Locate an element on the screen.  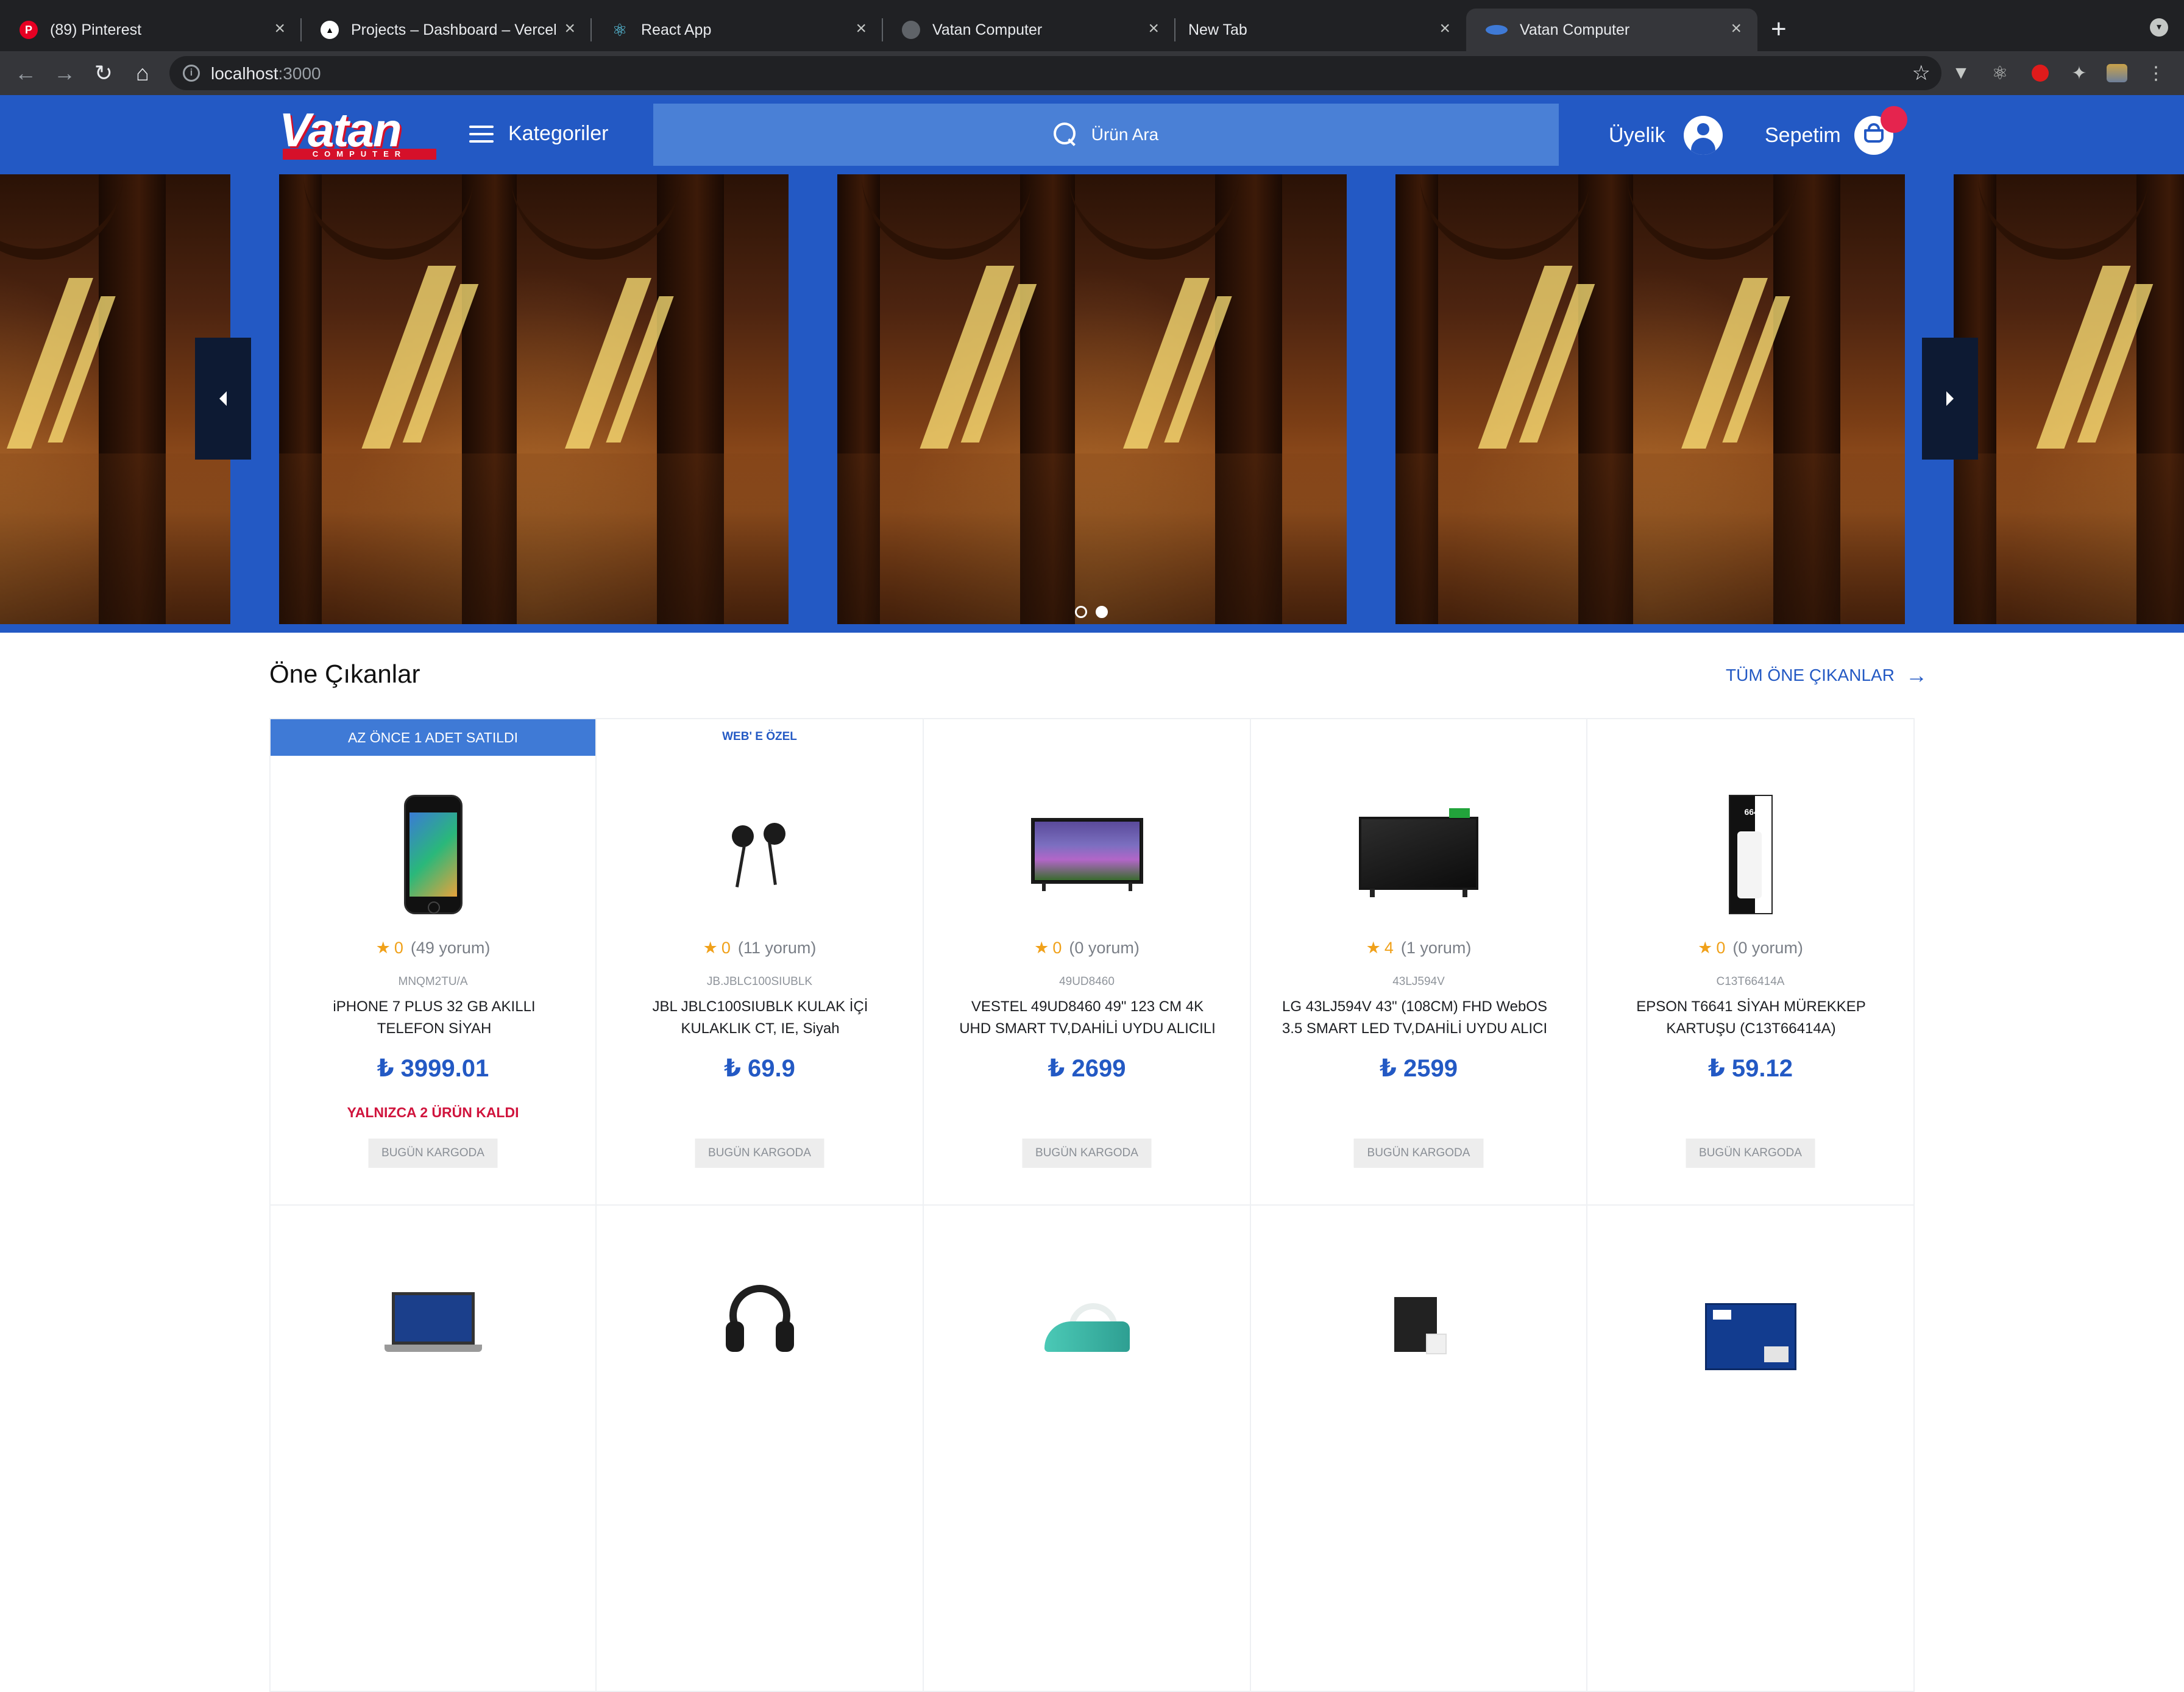
cart-button: Sepetim is located at coordinates (1829, 135).